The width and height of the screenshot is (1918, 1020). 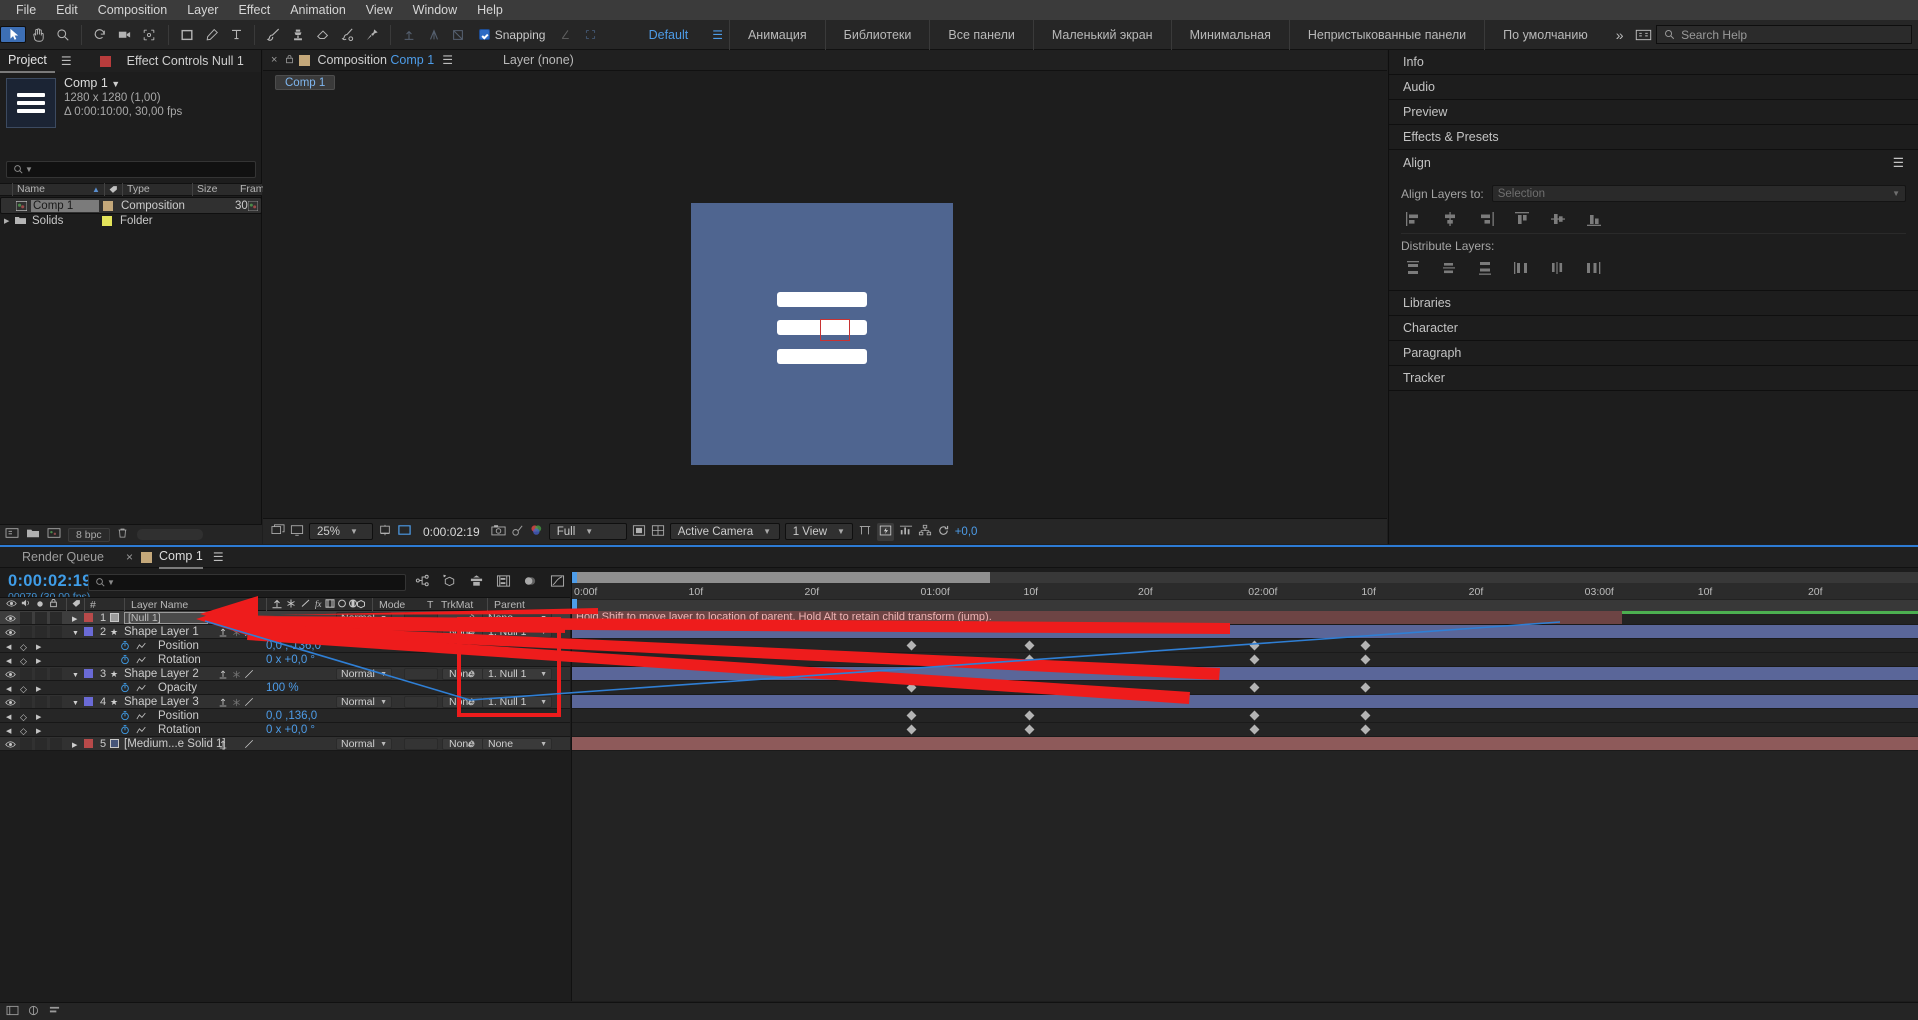 I want to click on snapping-checkbox, so click(x=484, y=34).